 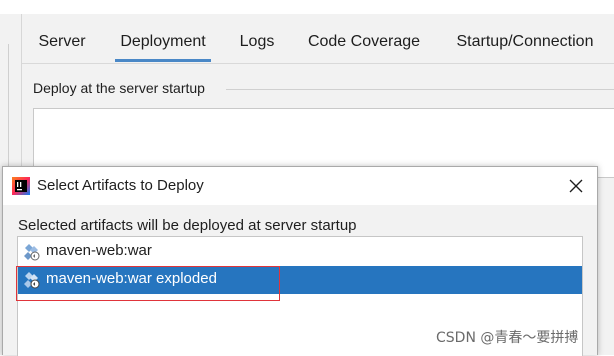 What do you see at coordinates (21, 186) in the screenshot?
I see `intellij-logo-icon` at bounding box center [21, 186].